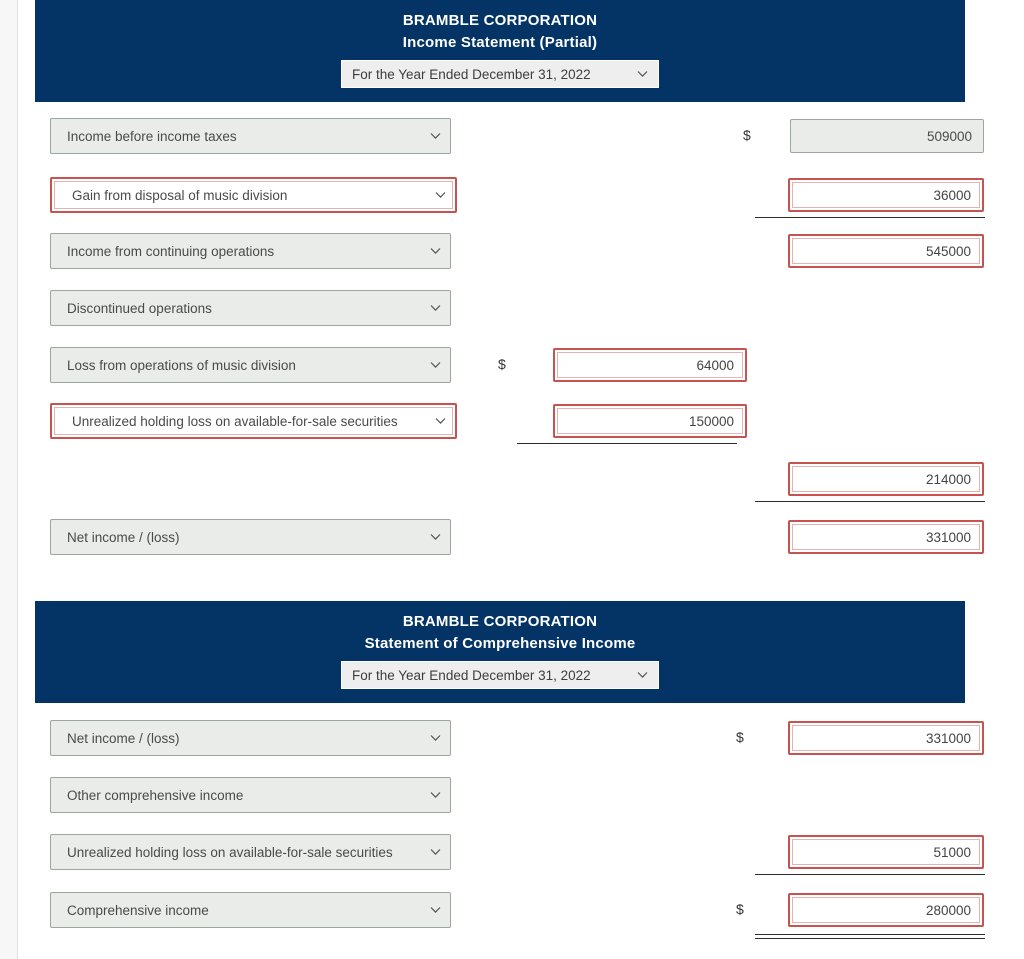 The height and width of the screenshot is (959, 1024). I want to click on amount-value: 509000, so click(949, 136).